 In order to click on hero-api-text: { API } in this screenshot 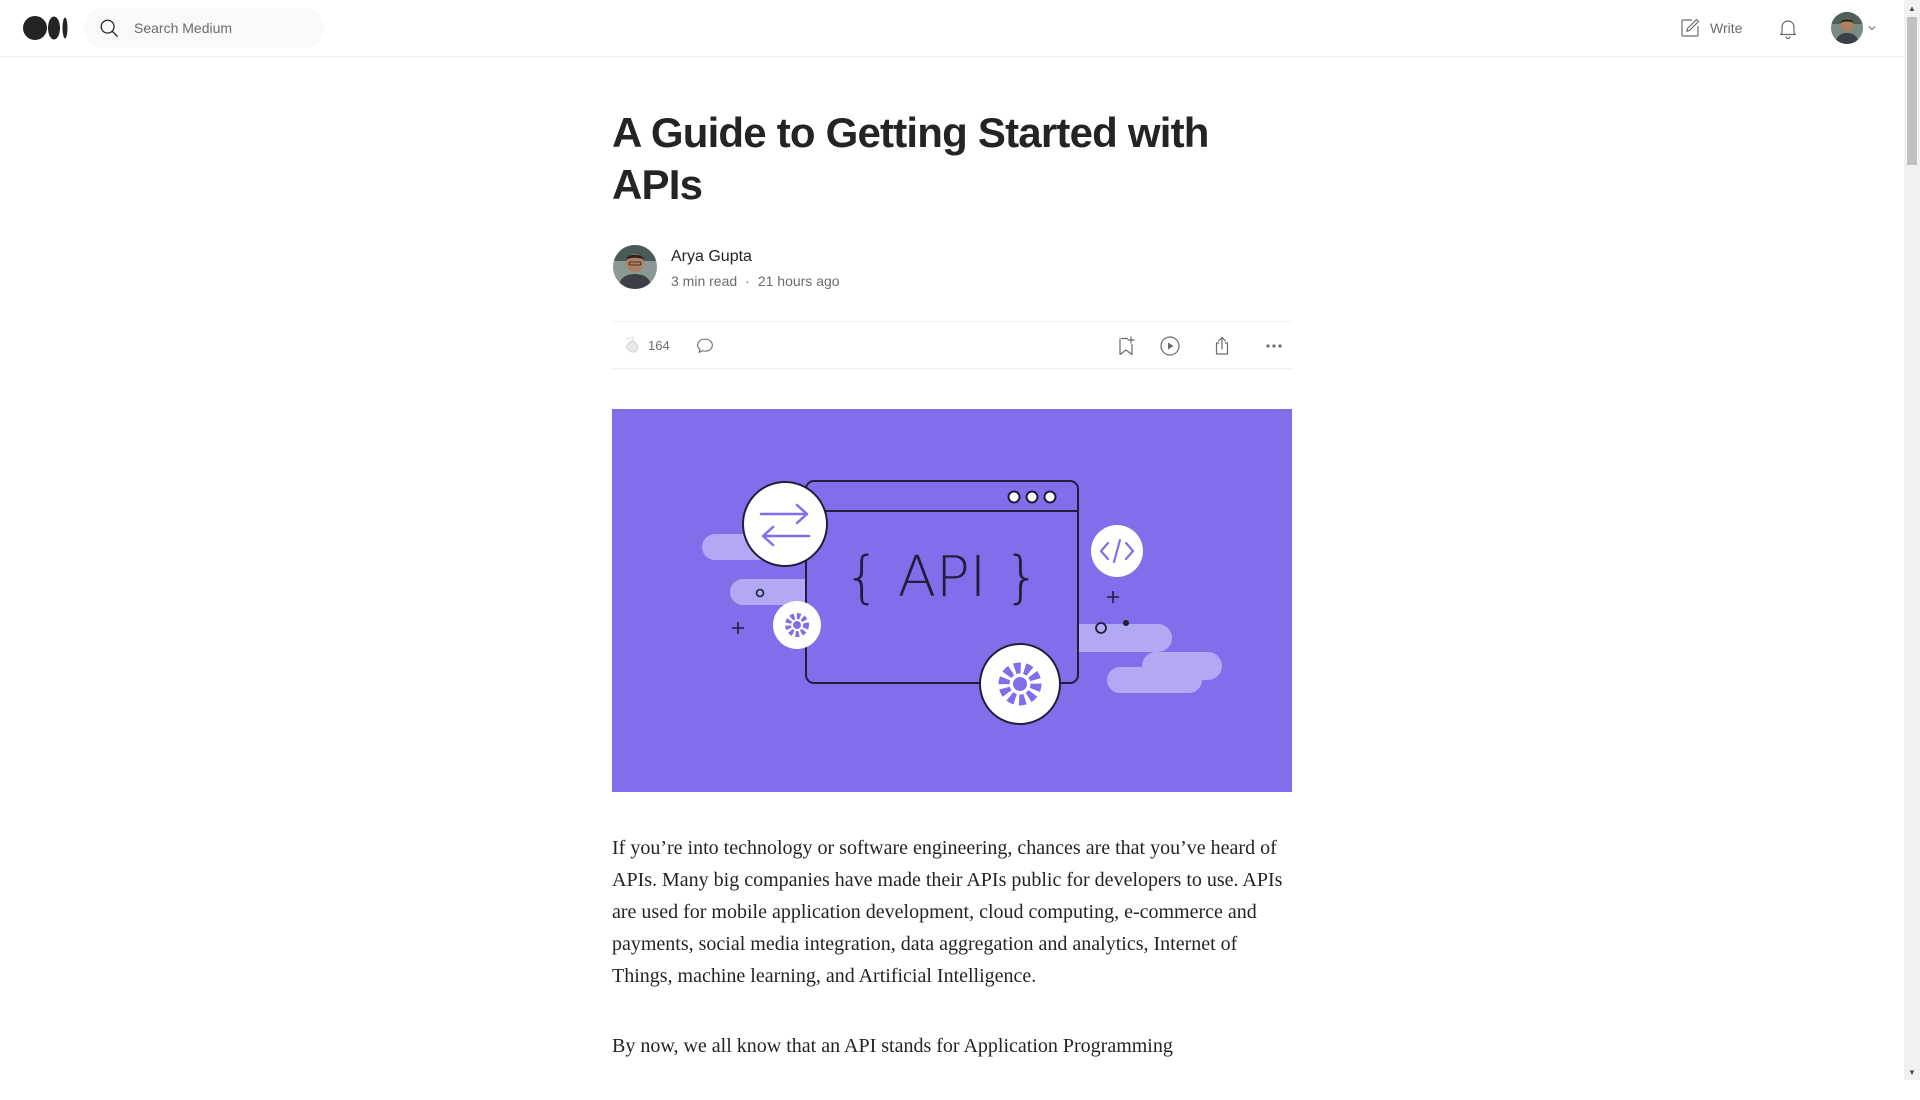, I will do `click(941, 577)`.